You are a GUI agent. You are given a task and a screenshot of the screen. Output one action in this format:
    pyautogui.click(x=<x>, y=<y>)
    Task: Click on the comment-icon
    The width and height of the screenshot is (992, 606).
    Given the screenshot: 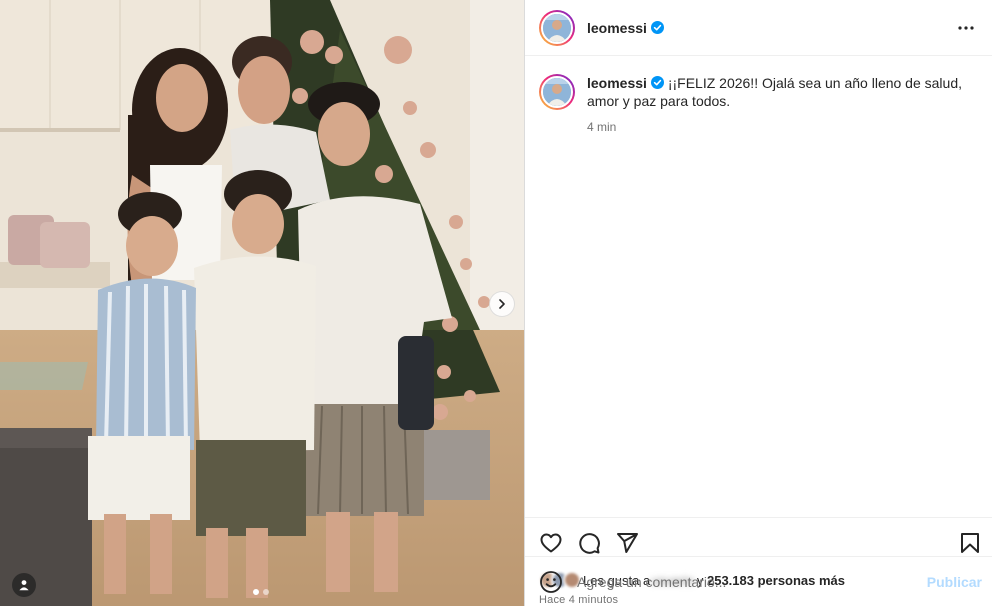 What is the action you would take?
    pyautogui.click(x=589, y=543)
    